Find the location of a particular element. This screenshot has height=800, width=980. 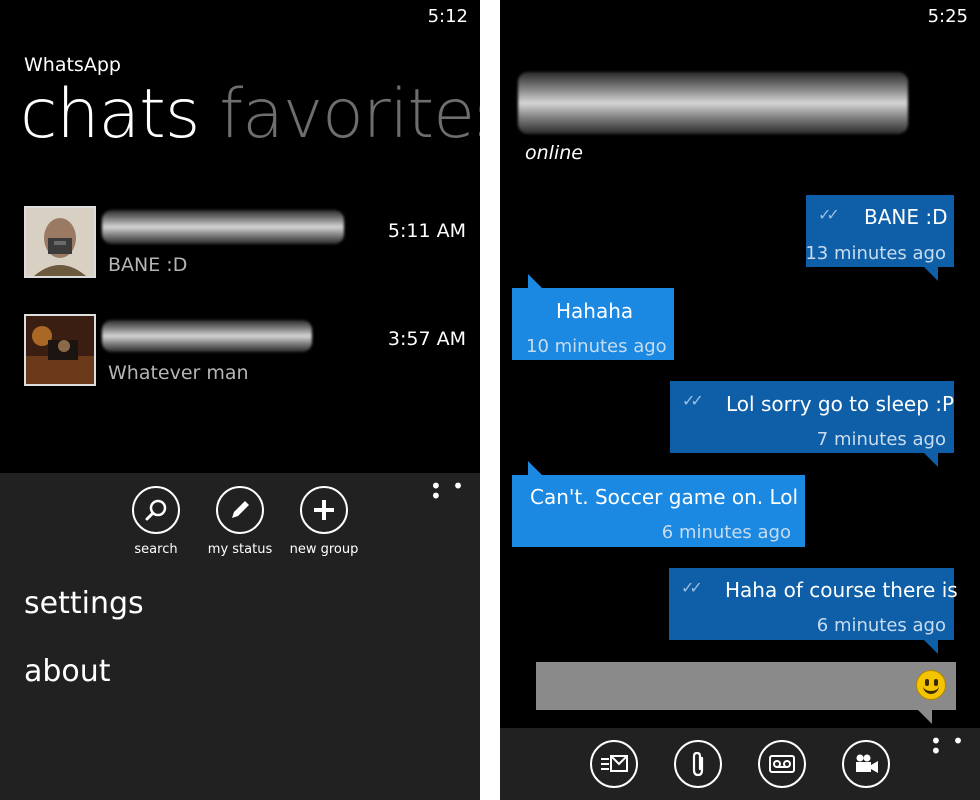

app-title: WhatsApp is located at coordinates (72, 65).